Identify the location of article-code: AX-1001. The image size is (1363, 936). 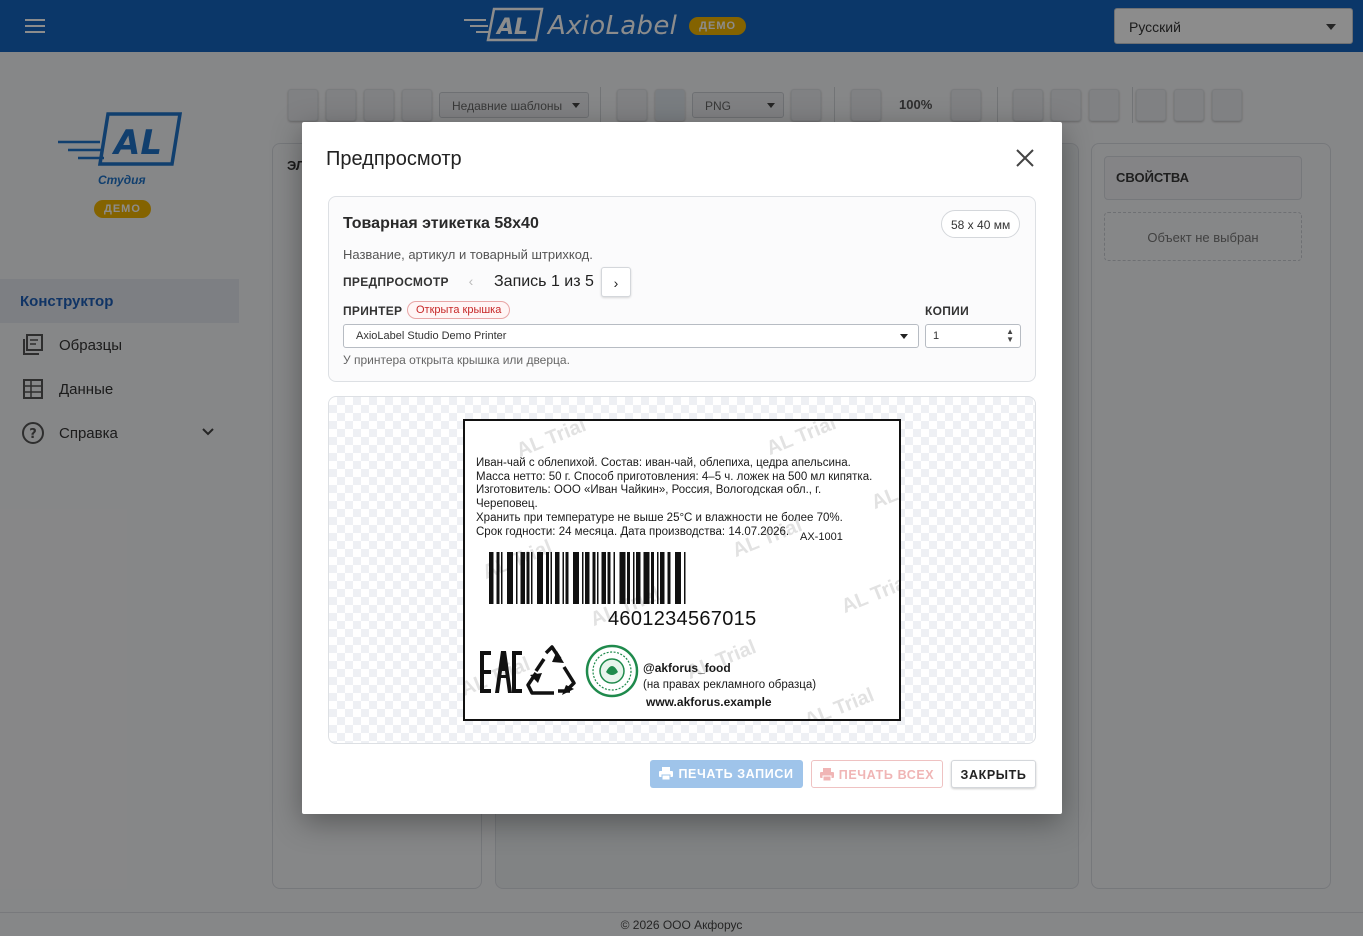
(821, 537).